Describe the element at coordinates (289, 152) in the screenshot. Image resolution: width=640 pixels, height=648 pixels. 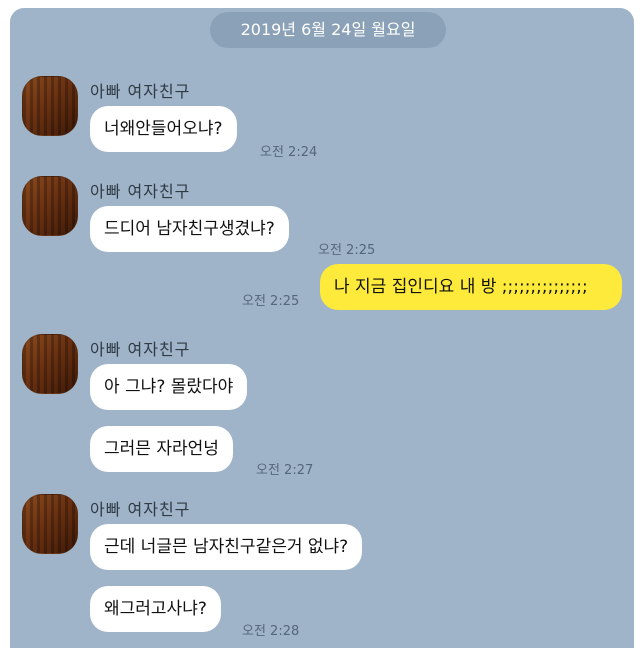
I see `message-time: 오전 2:24` at that location.